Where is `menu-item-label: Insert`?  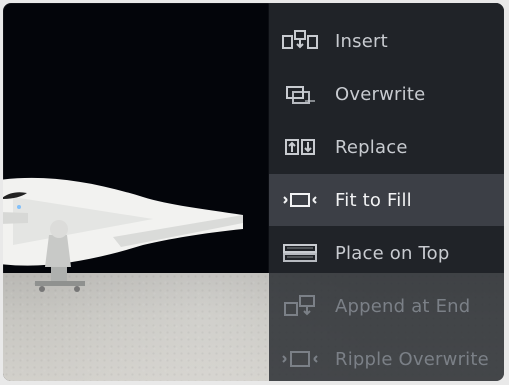
menu-item-label: Insert is located at coordinates (361, 41).